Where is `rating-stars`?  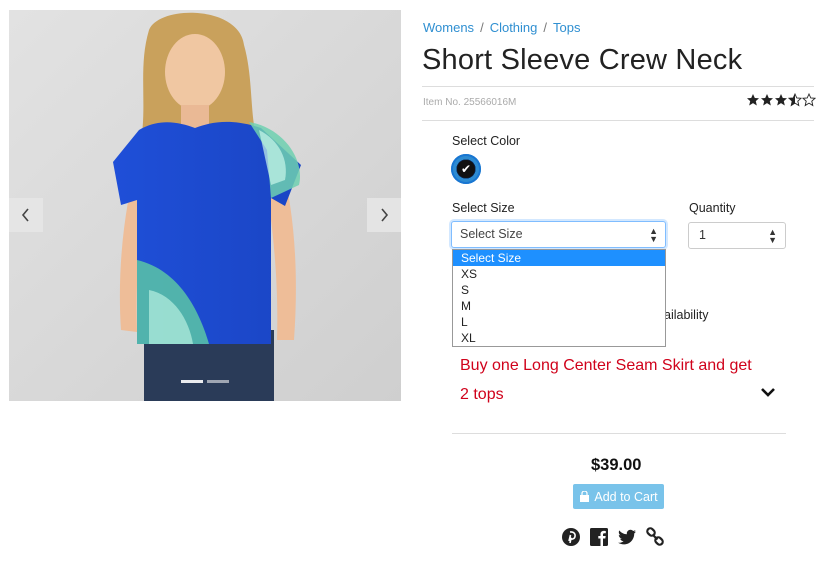 rating-stars is located at coordinates (781, 101).